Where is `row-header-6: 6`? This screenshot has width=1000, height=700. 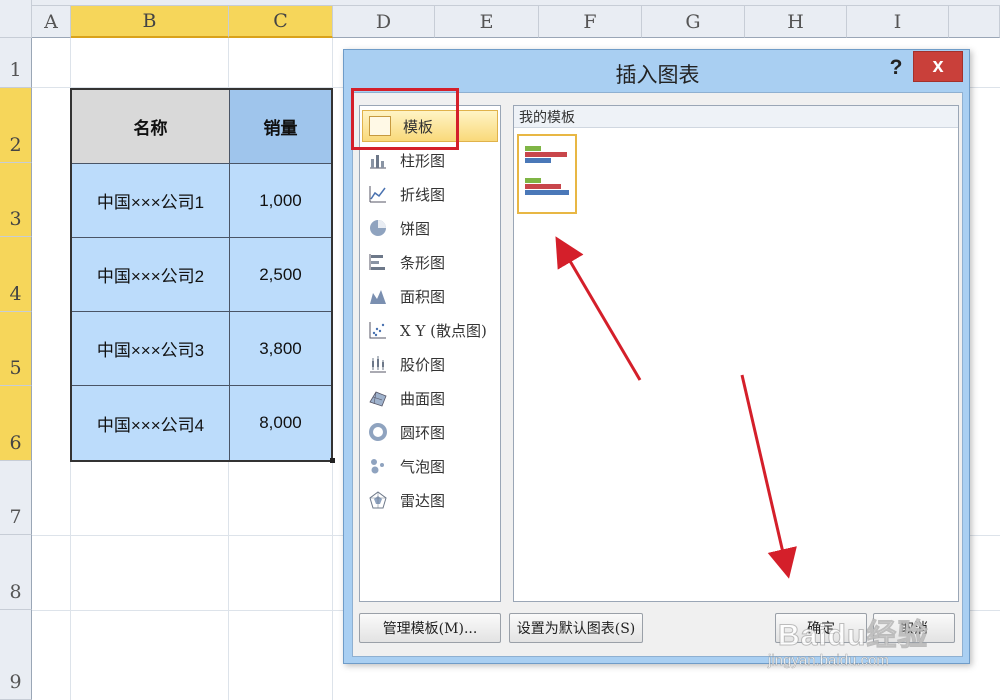
row-header-6: 6 is located at coordinates (16, 423).